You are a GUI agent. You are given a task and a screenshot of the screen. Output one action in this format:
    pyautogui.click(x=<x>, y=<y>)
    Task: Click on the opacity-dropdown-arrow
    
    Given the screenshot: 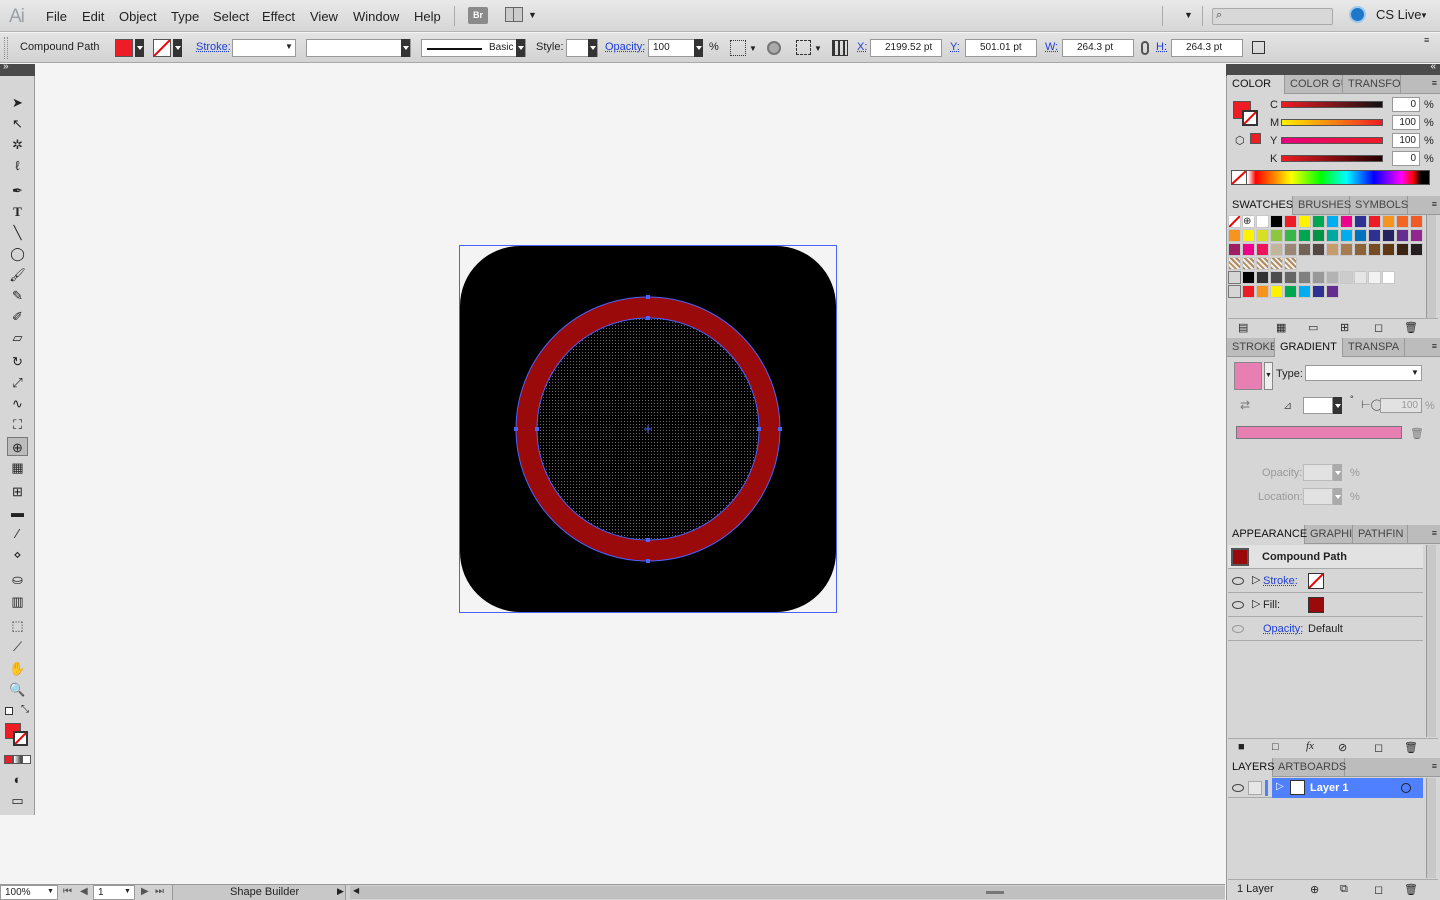 What is the action you would take?
    pyautogui.click(x=698, y=48)
    